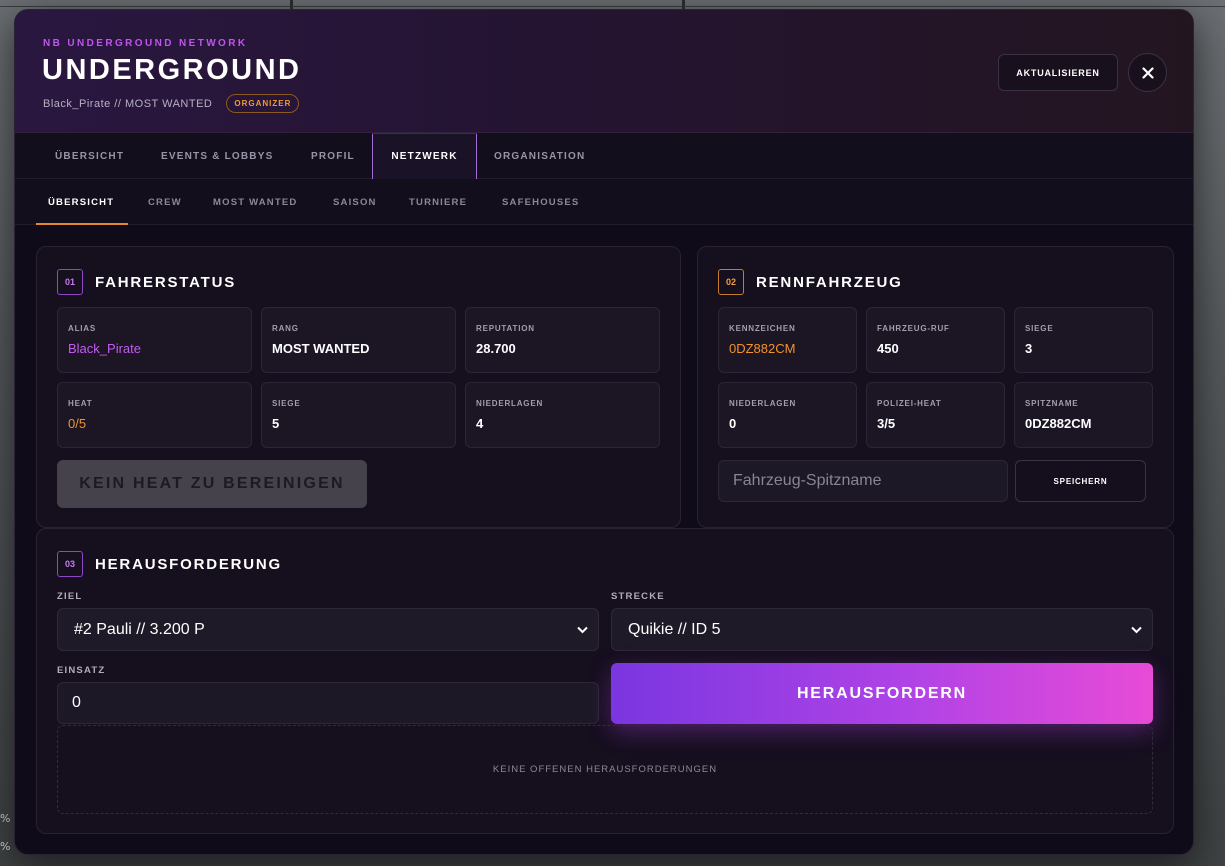 This screenshot has height=866, width=1225. I want to click on page-title: UNDERGROUND, so click(172, 70).